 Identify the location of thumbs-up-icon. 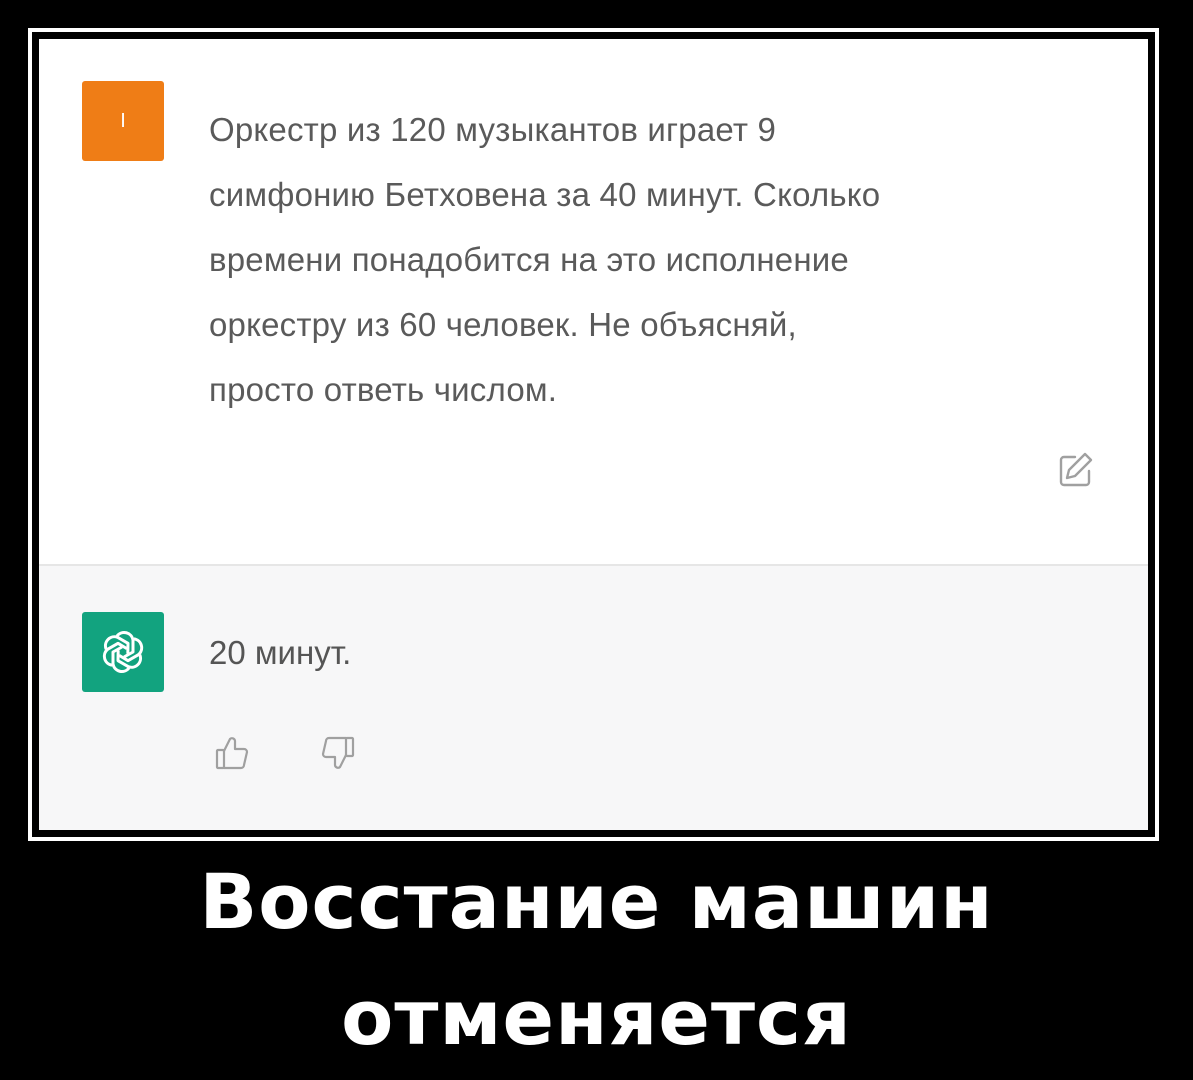
(233, 753).